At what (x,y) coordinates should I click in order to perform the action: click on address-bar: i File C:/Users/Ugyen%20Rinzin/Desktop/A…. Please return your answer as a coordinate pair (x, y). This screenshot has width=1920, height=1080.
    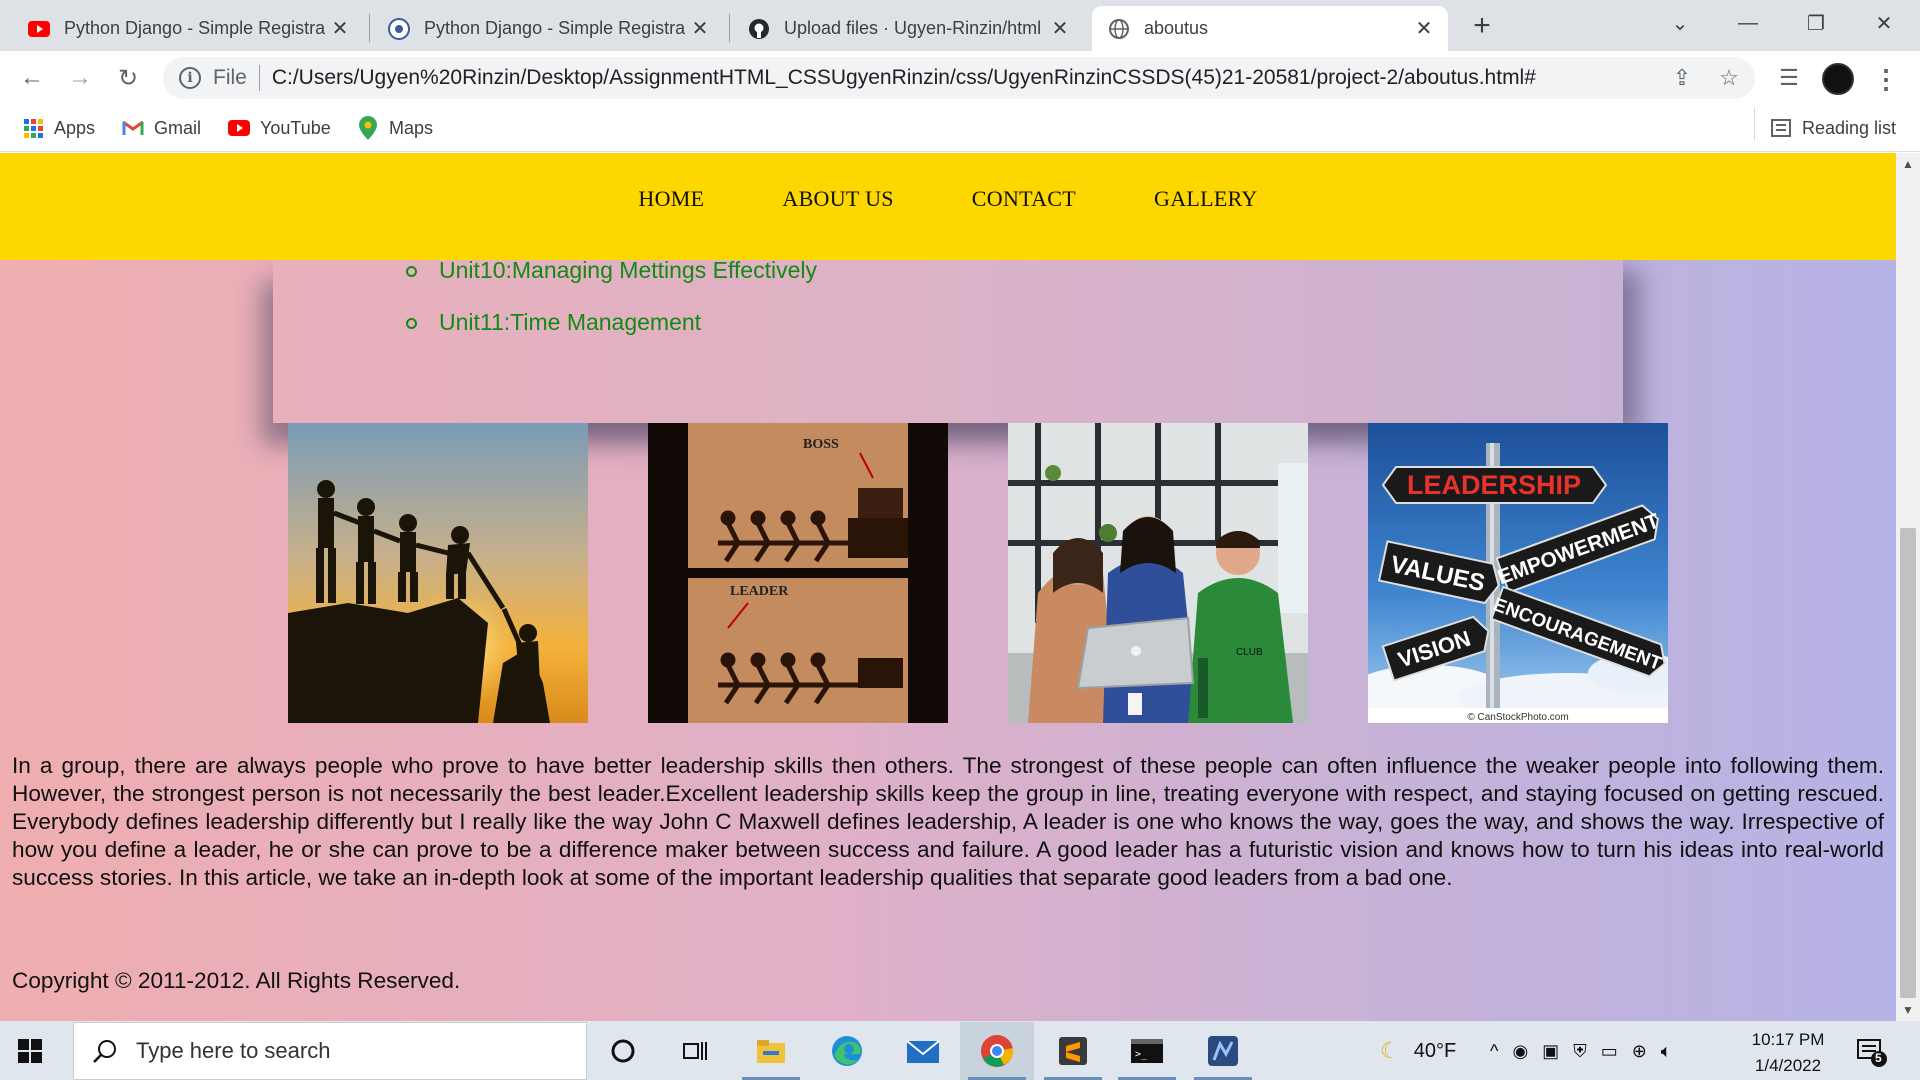
    Looking at the image, I should click on (959, 78).